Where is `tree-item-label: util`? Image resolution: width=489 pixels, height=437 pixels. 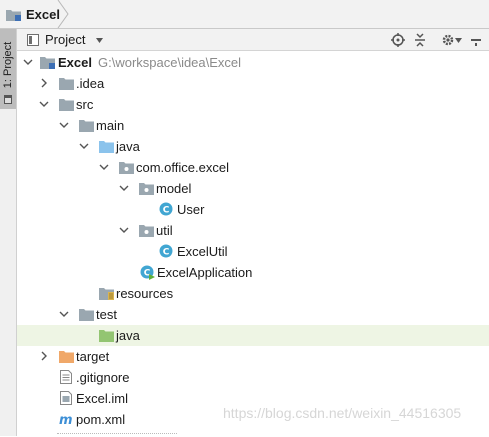 tree-item-label: util is located at coordinates (164, 230).